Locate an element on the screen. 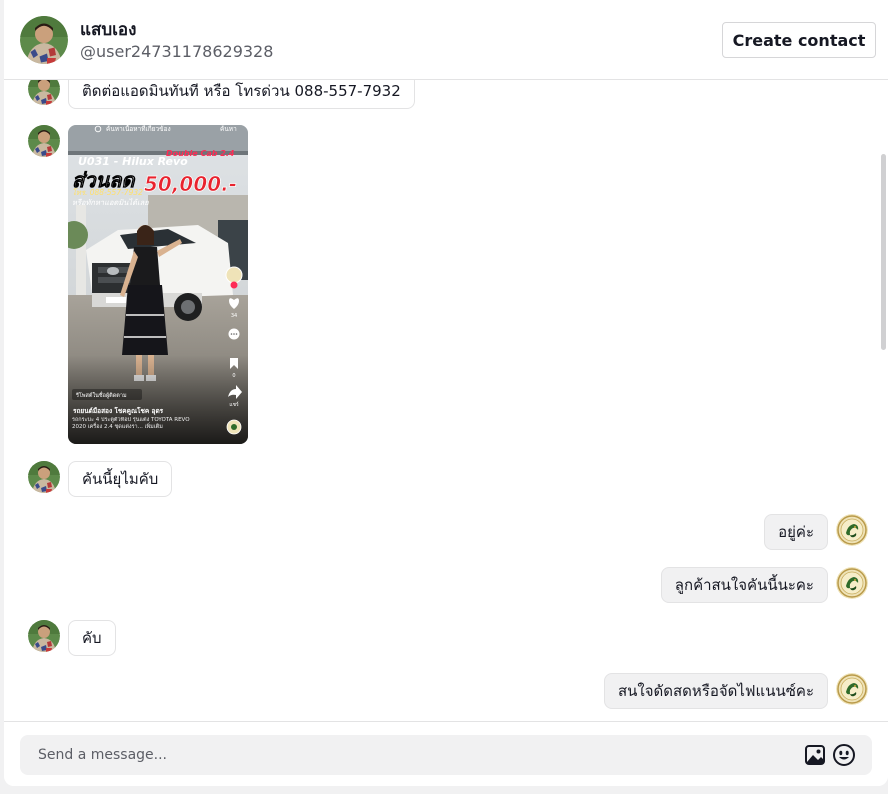 The width and height of the screenshot is (888, 794). message-bubble-incoming: คันนี้ยุไมคับ is located at coordinates (120, 479).